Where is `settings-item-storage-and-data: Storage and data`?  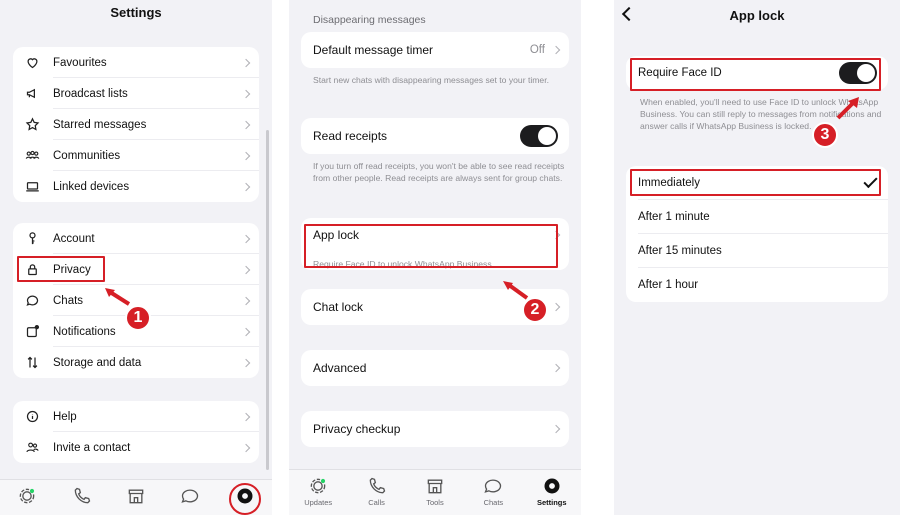
settings-item-storage-and-data: Storage and data is located at coordinates (136, 362).